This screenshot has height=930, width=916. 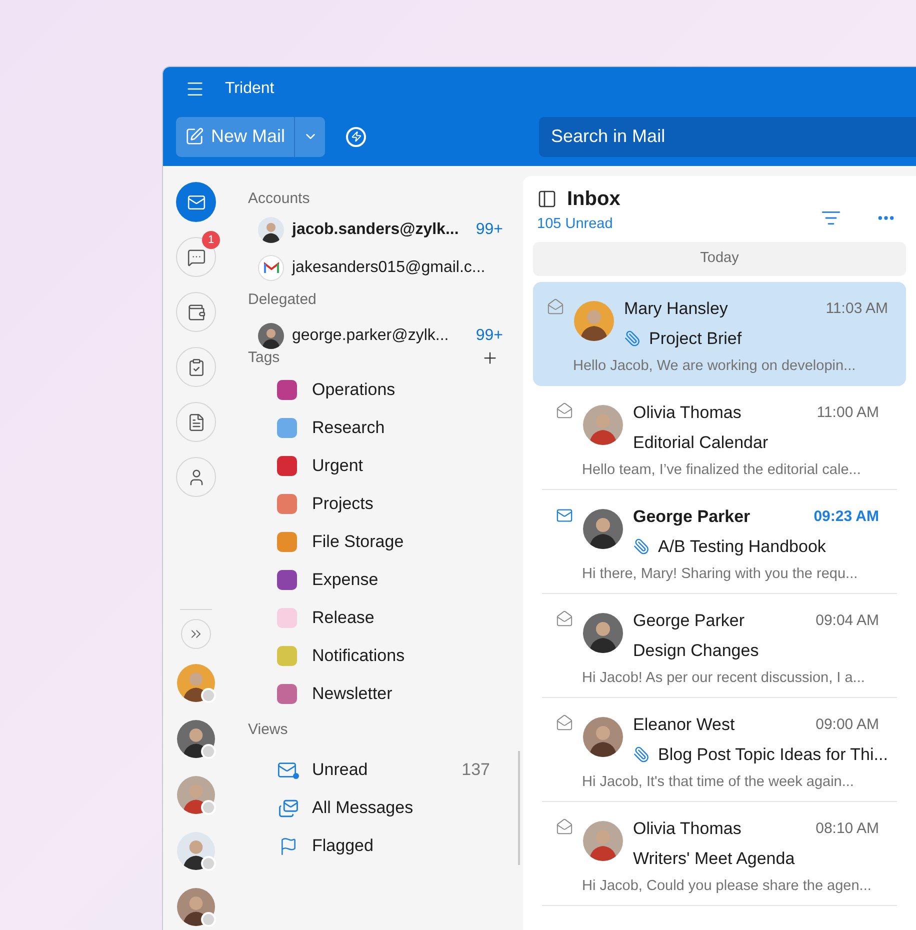 What do you see at coordinates (847, 620) in the screenshot?
I see `message-time: 09:04 AM` at bounding box center [847, 620].